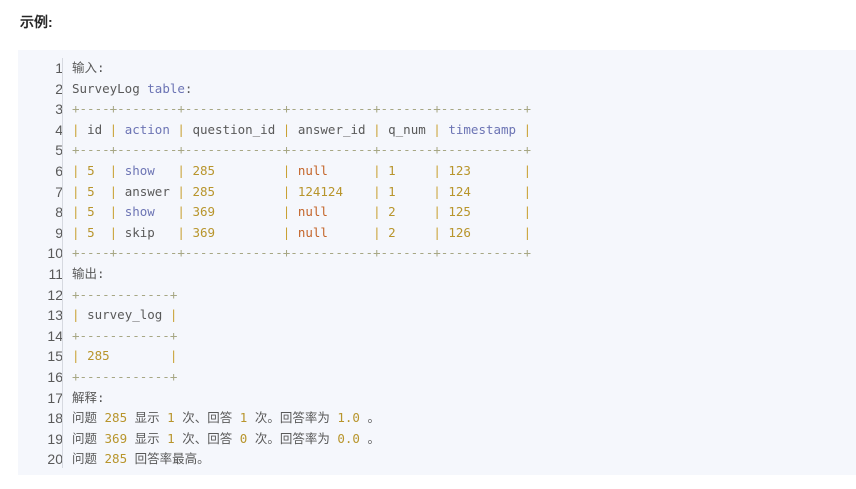  I want to click on code-token: survey_log, so click(125, 315).